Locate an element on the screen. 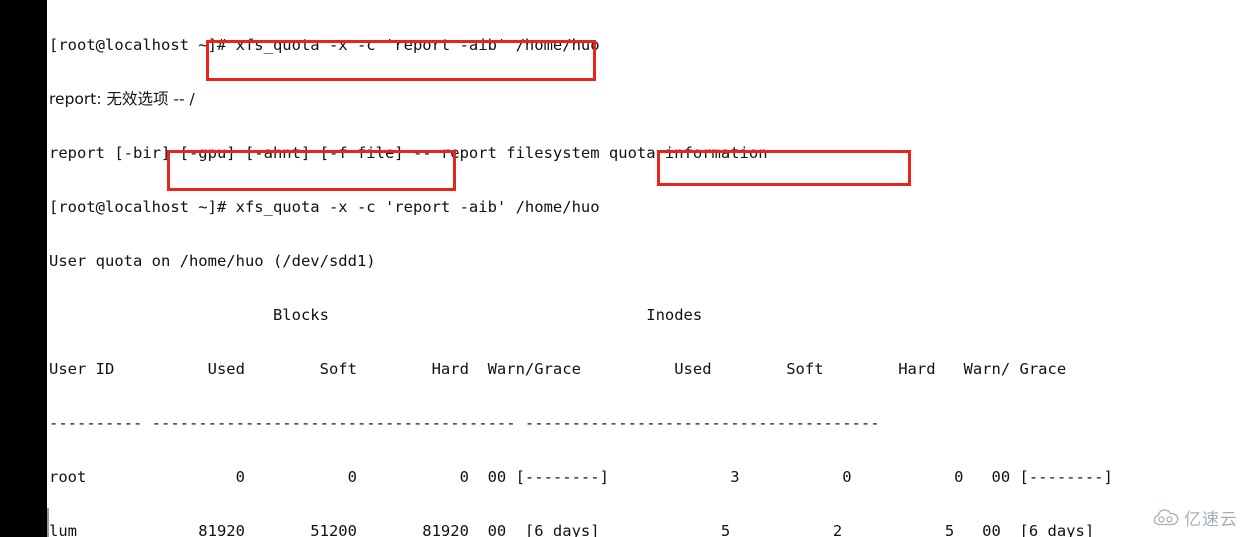 Image resolution: width=1246 pixels, height=537 pixels. terminal-line-1: report: 无效选项 -- / is located at coordinates (122, 99).